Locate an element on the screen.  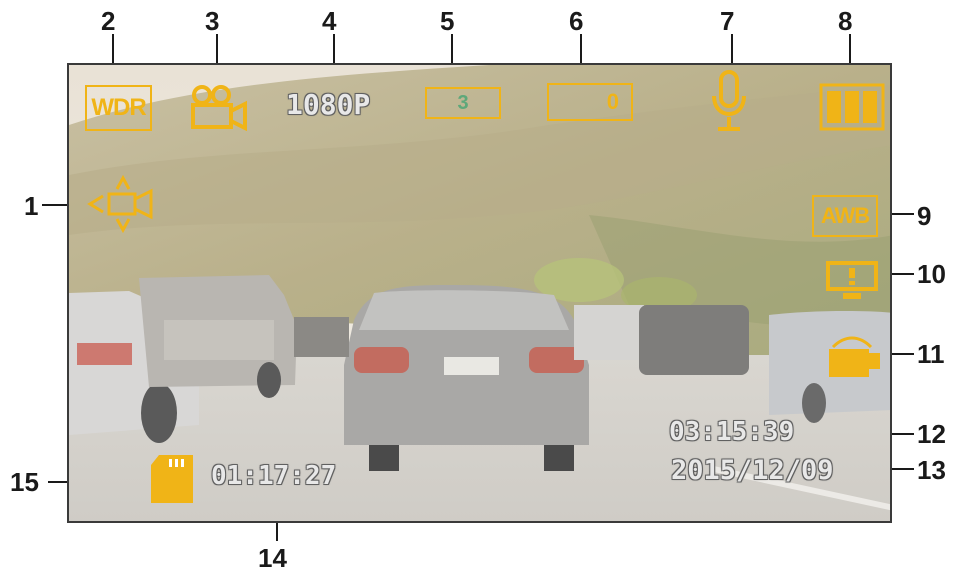
wdr-icon: WDR is located at coordinates (118, 108).